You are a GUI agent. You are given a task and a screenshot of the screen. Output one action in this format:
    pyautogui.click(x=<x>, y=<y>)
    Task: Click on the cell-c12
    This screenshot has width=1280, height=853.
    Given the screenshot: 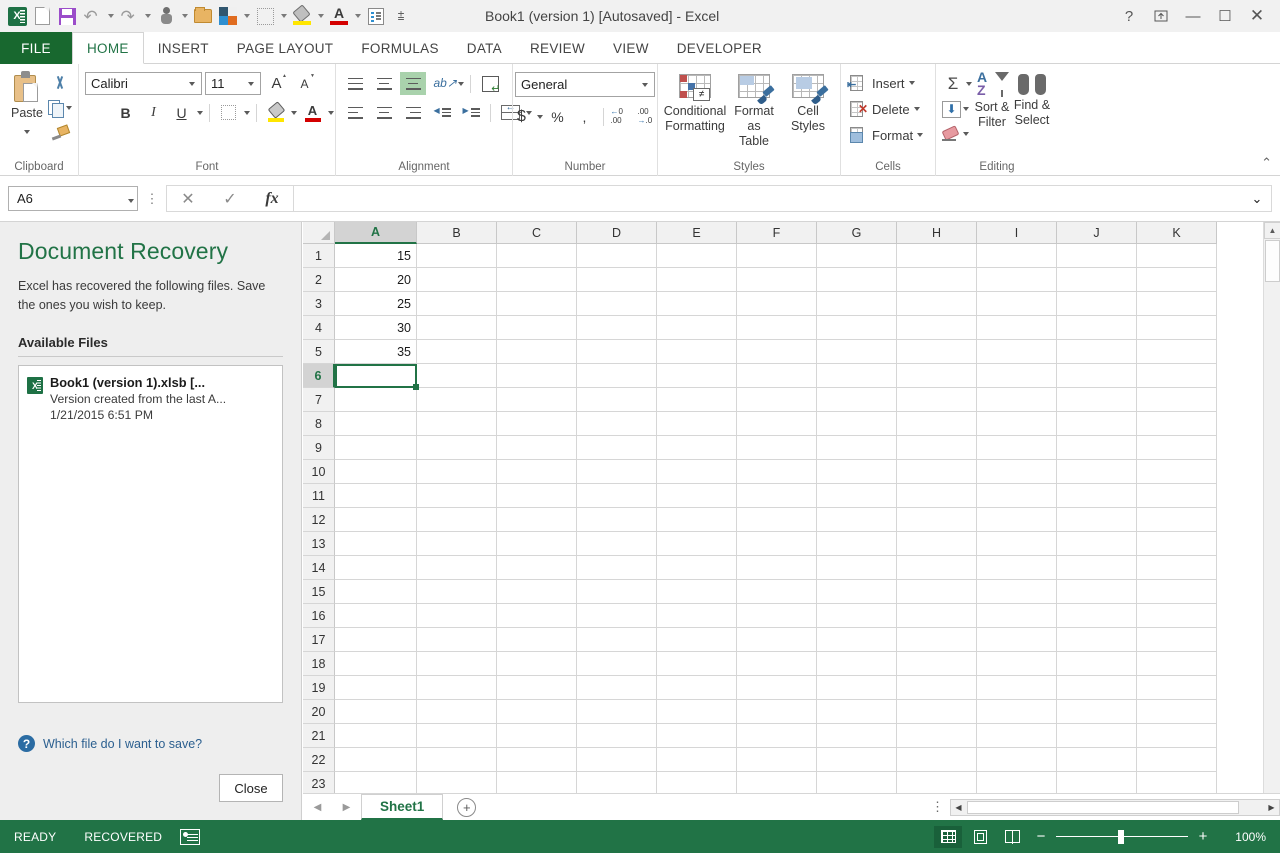 What is the action you would take?
    pyautogui.click(x=537, y=520)
    